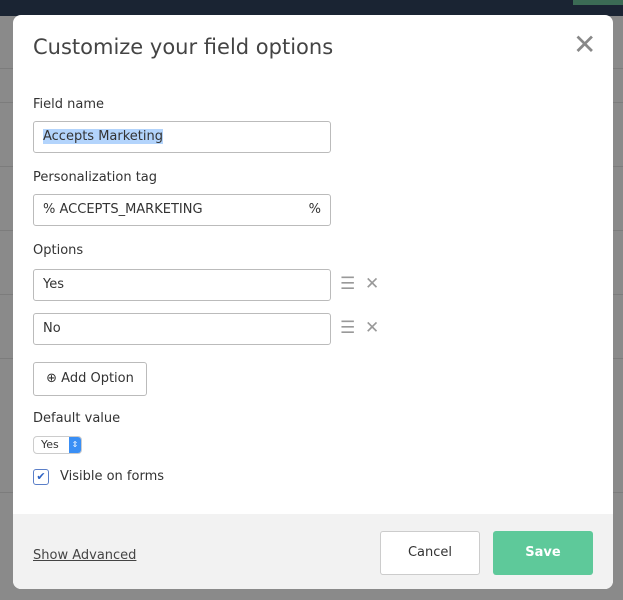 Image resolution: width=623 pixels, height=600 pixels. Describe the element at coordinates (84, 555) in the screenshot. I see `show-advanced-link: Show Advanced` at that location.